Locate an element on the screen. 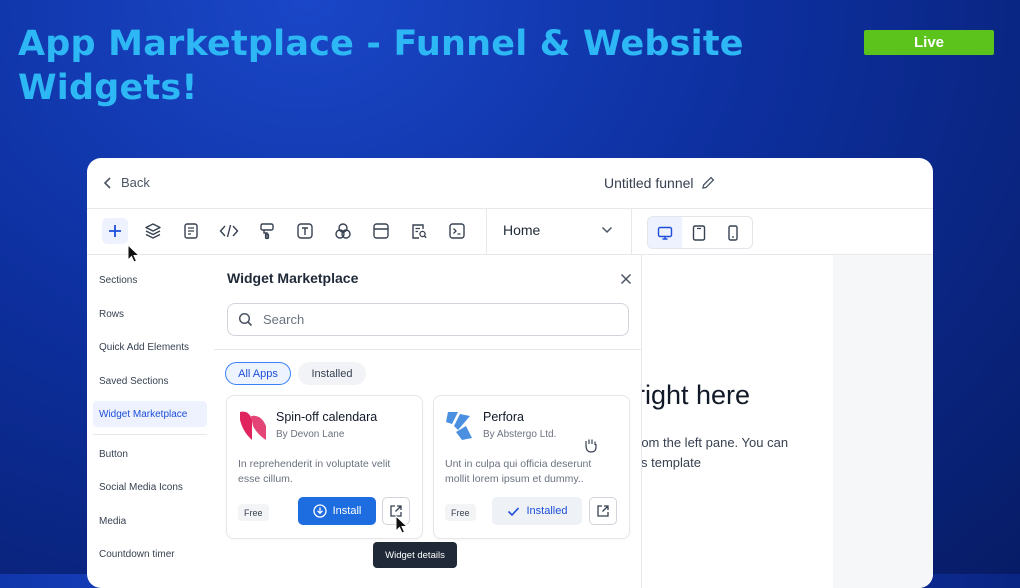 The width and height of the screenshot is (1020, 588). styles-button is located at coordinates (267, 231).